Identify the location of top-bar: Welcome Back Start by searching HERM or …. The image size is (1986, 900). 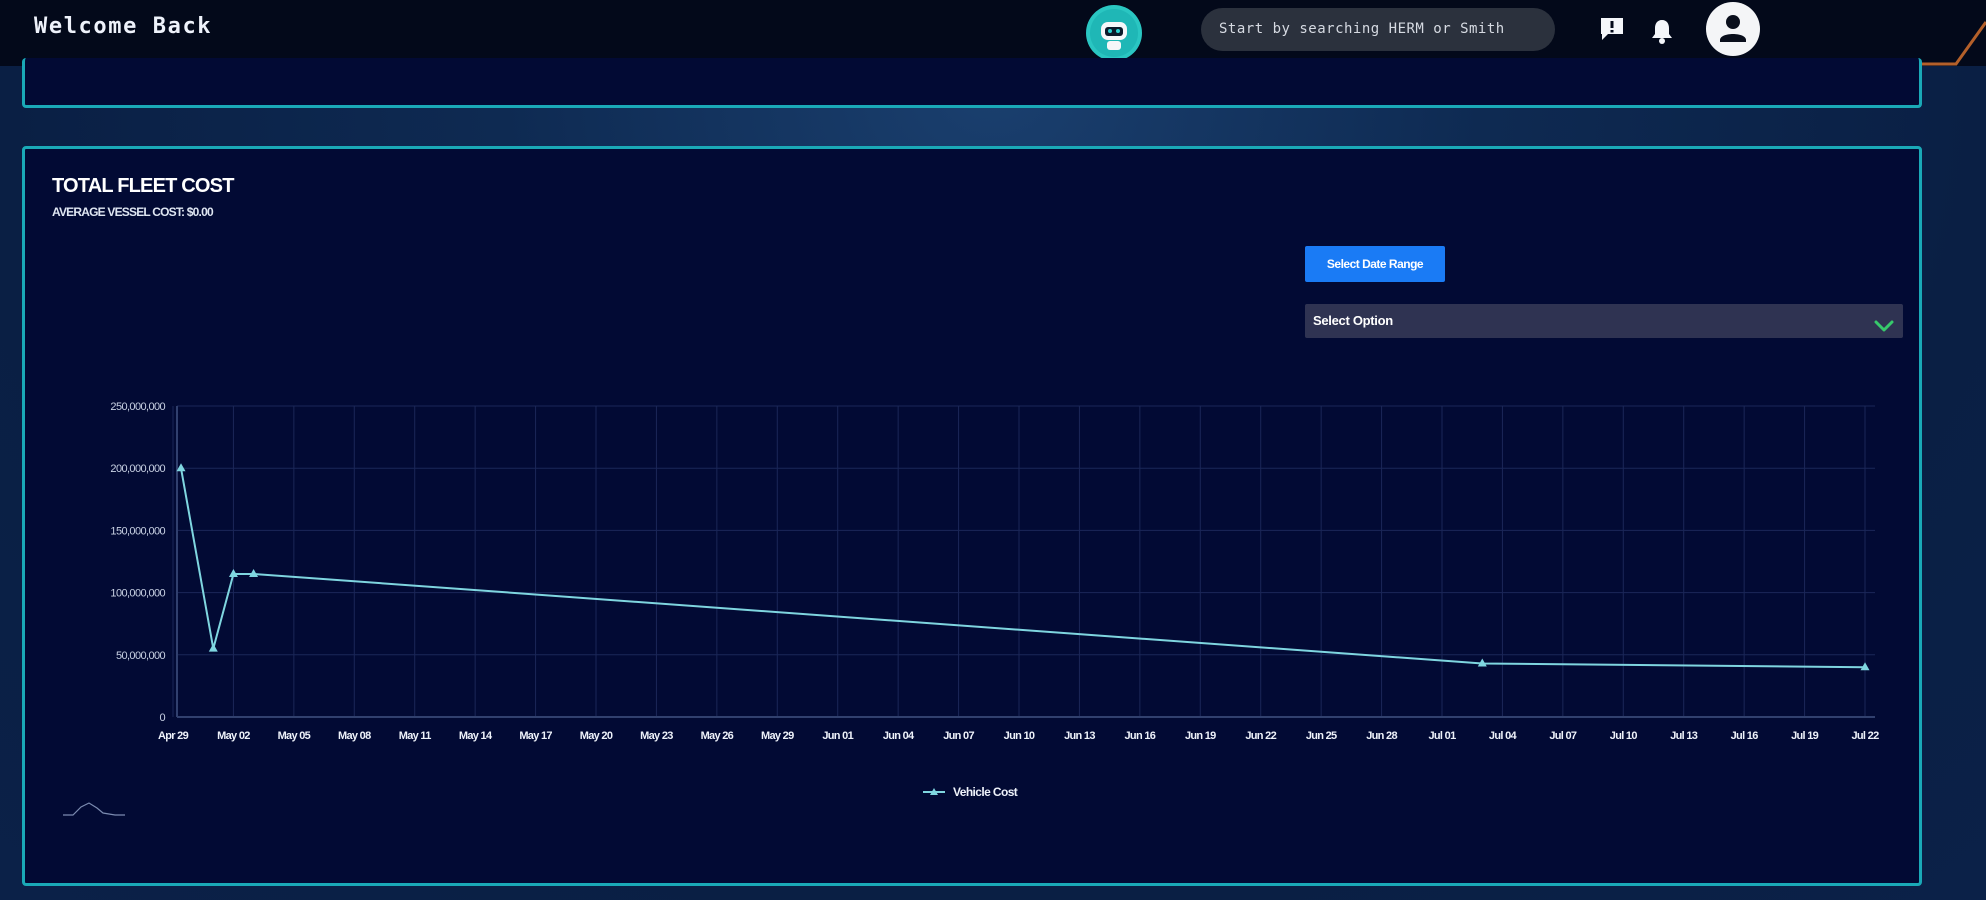
(993, 33).